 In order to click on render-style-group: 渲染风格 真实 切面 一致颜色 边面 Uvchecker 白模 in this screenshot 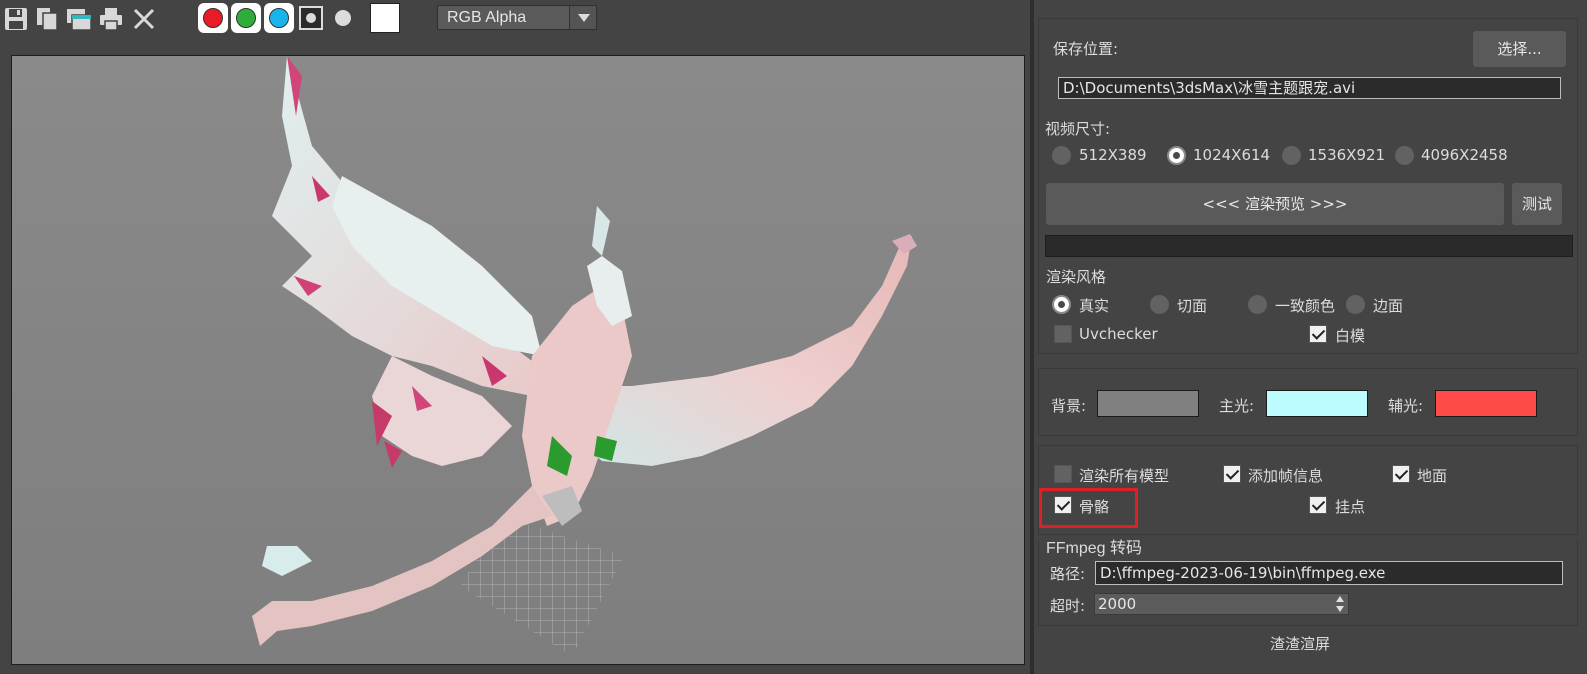, I will do `click(1308, 308)`.